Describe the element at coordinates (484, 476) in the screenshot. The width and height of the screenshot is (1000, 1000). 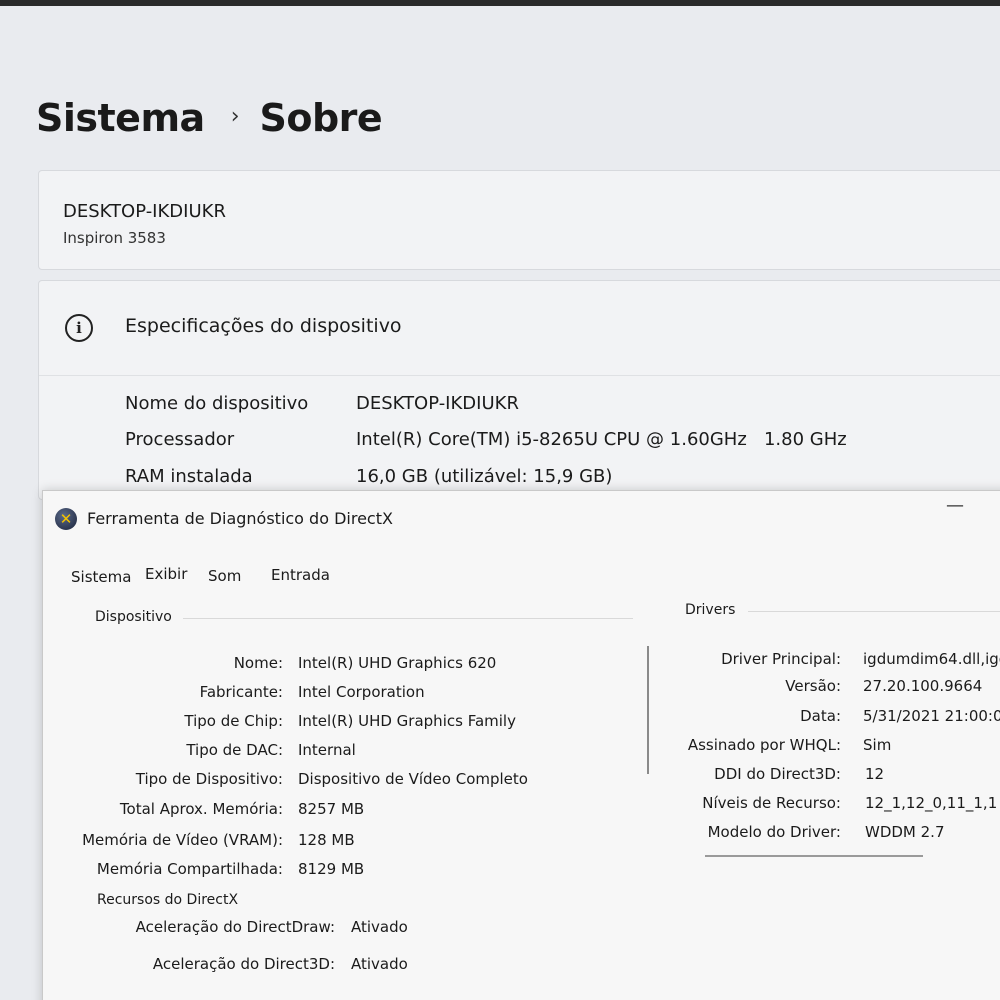
I see `spec-value: 16,0 GB (utilizável: 15,9 GB)` at that location.